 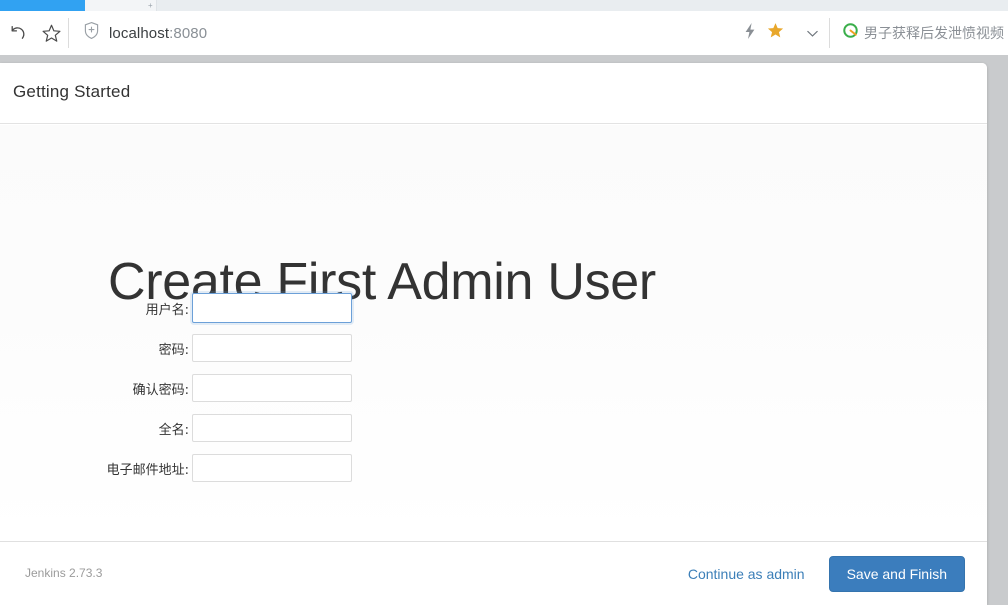 I want to click on jenkins-version-label: Jenkins 2.73.3, so click(x=64, y=573).